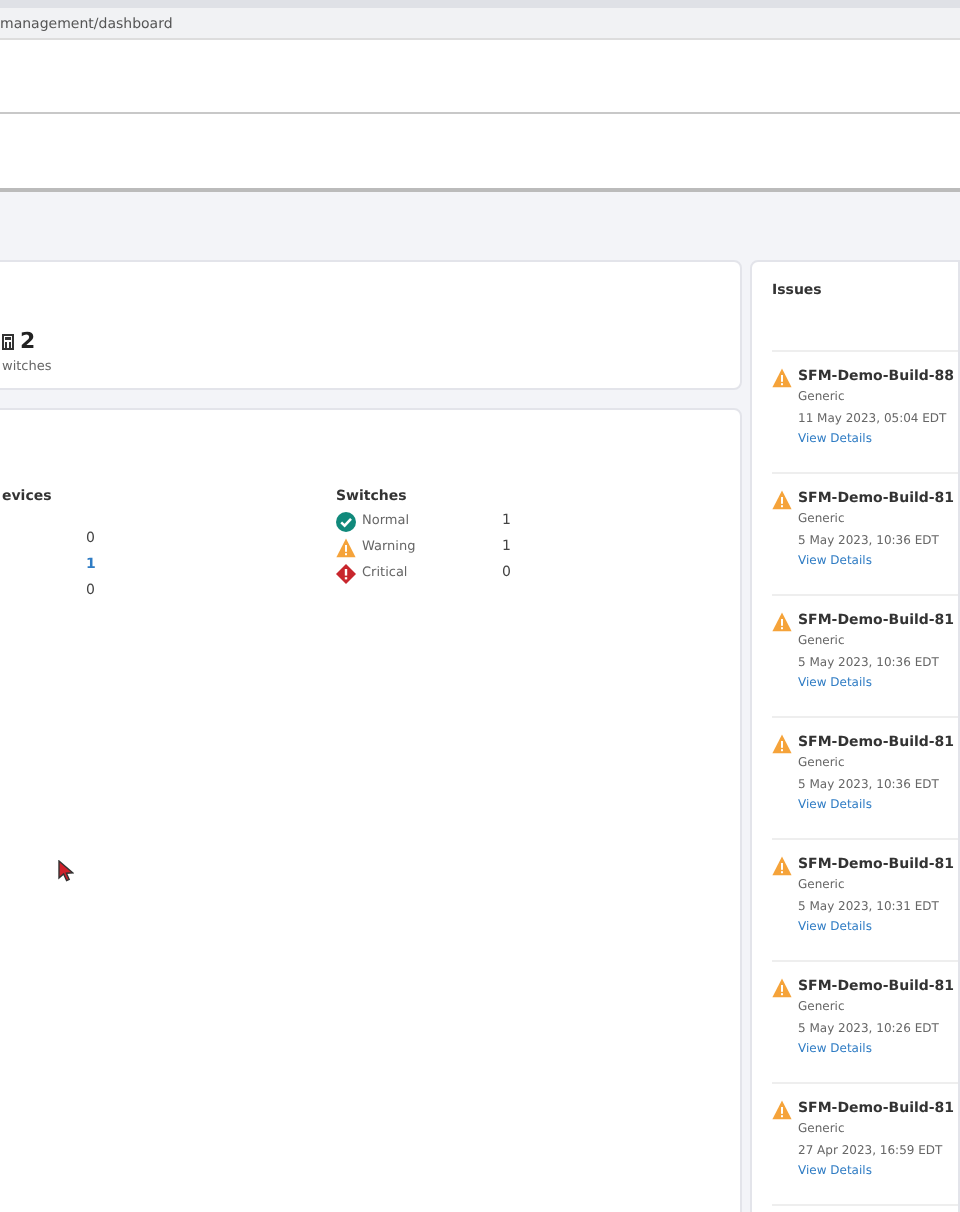 The height and width of the screenshot is (1212, 960). What do you see at coordinates (28, 341) in the screenshot?
I see `switch-count: 2` at bounding box center [28, 341].